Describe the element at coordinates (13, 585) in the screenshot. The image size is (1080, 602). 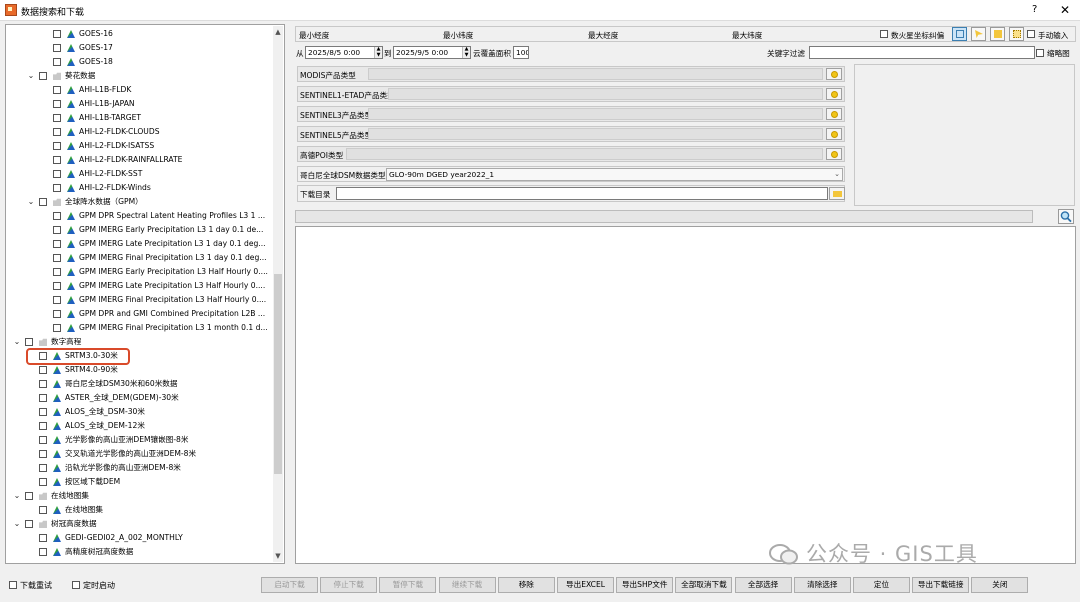
I see `retry-checkbox` at that location.